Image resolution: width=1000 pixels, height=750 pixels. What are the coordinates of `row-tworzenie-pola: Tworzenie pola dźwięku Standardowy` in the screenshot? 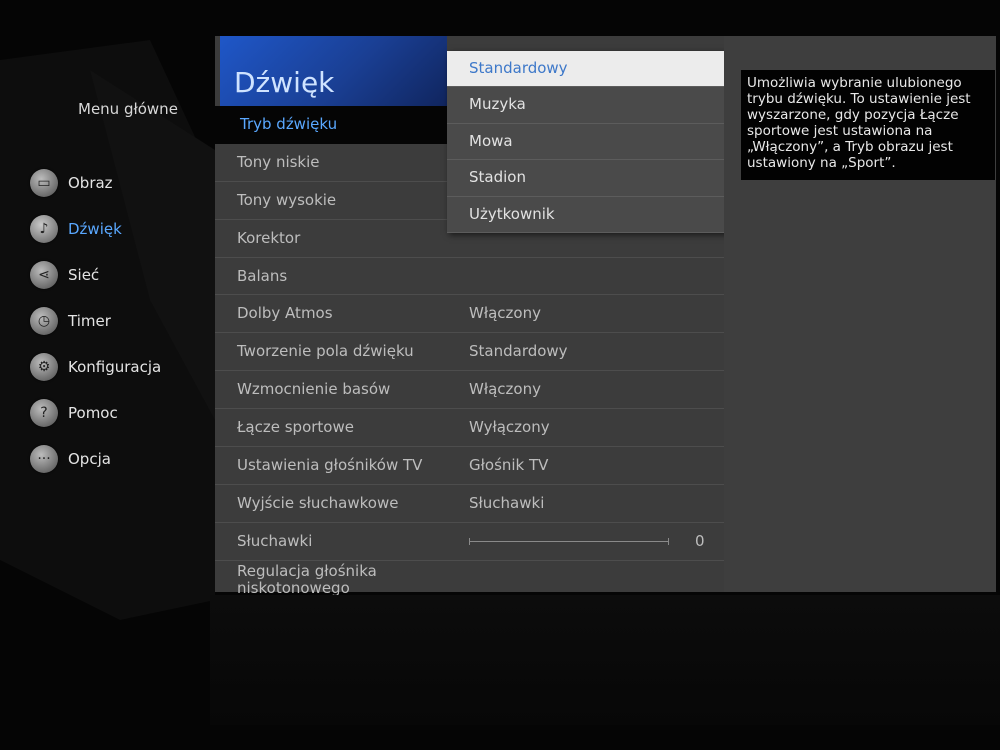 It's located at (471, 352).